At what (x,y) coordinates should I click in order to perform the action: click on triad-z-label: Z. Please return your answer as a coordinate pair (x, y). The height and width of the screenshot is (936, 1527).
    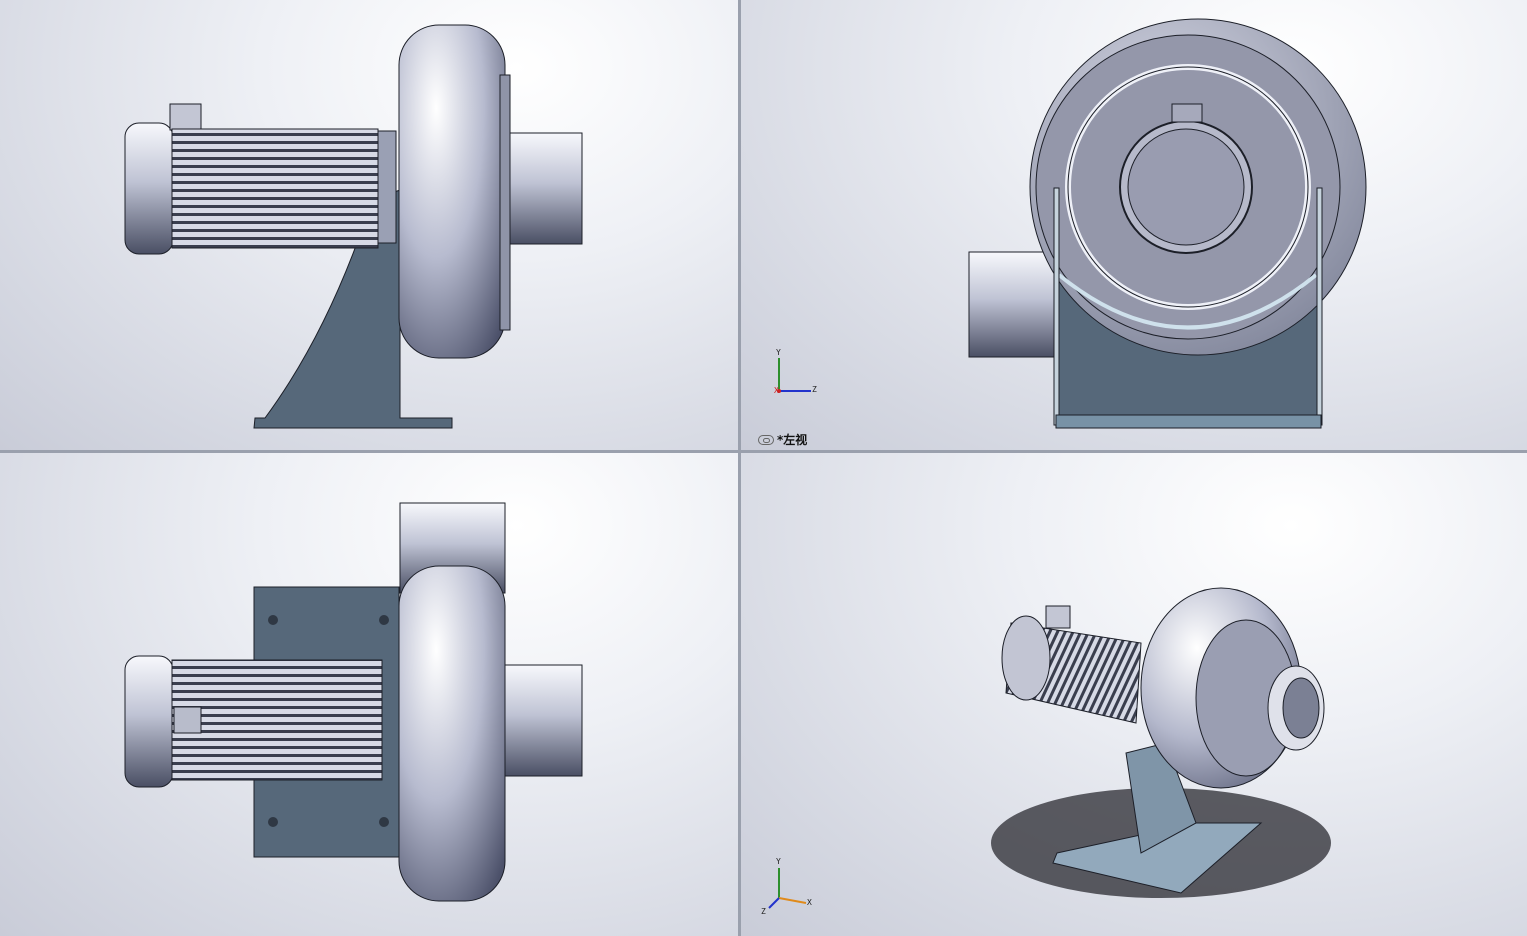
    Looking at the image, I should click on (814, 389).